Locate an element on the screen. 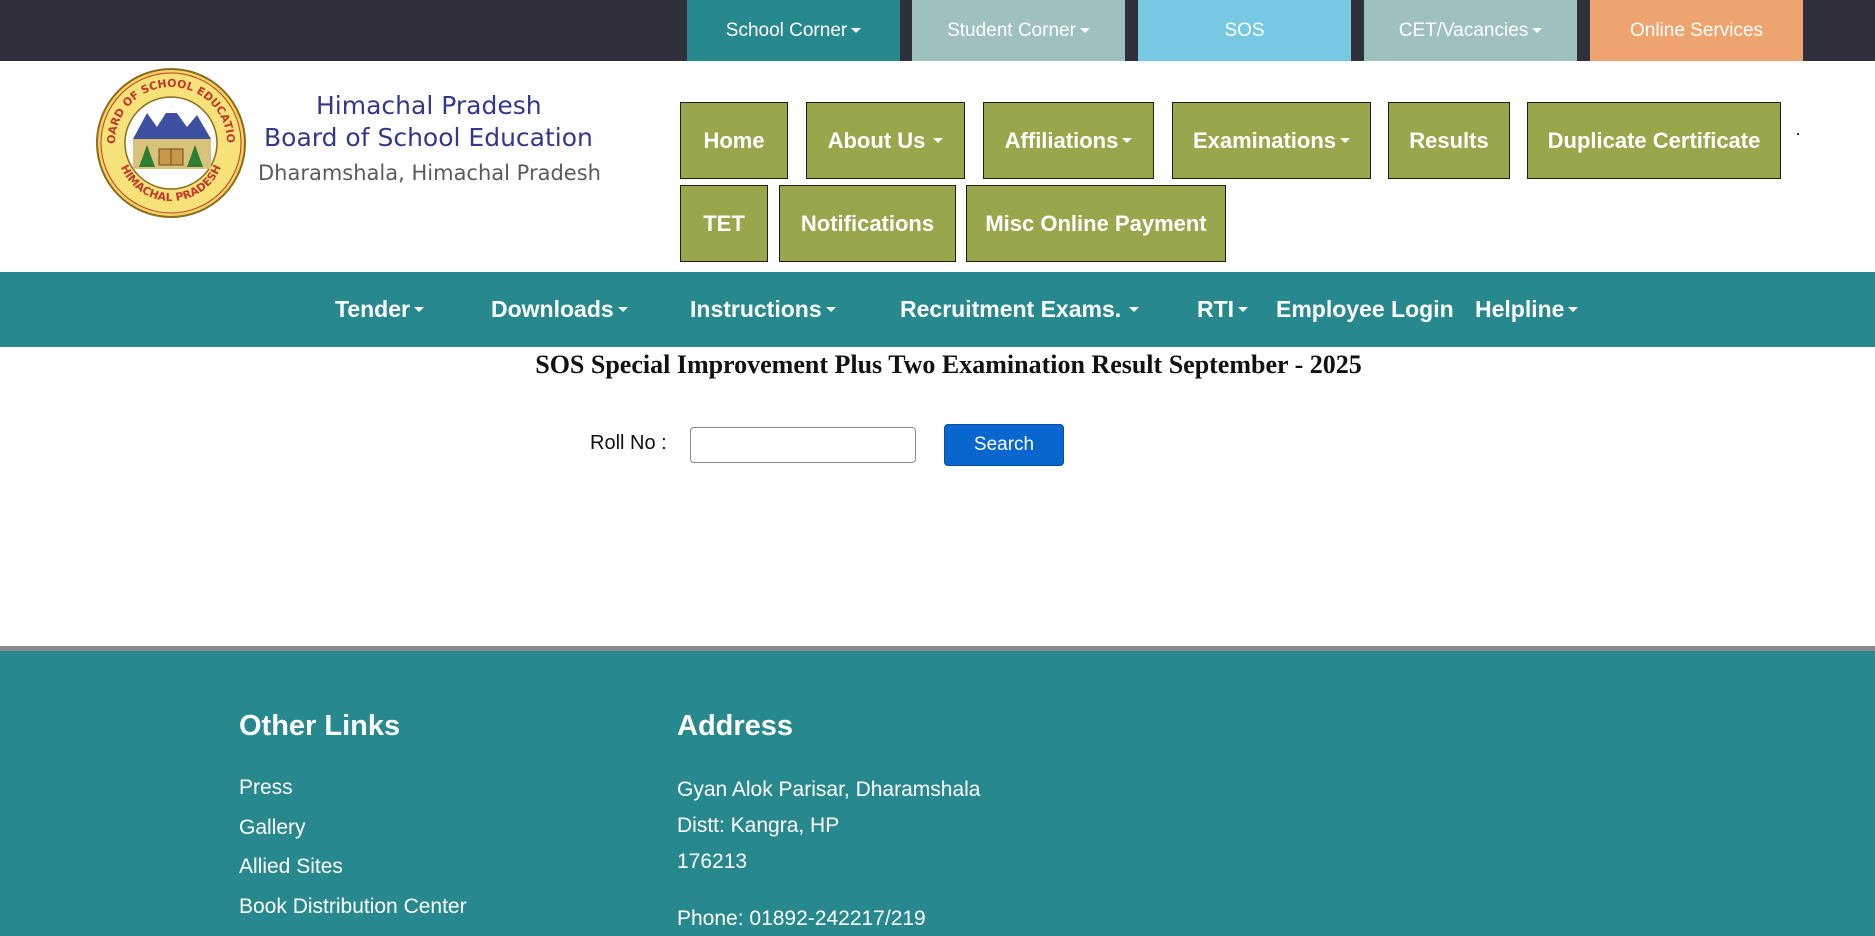 The width and height of the screenshot is (1875, 936). sos-button: SOS is located at coordinates (1244, 30).